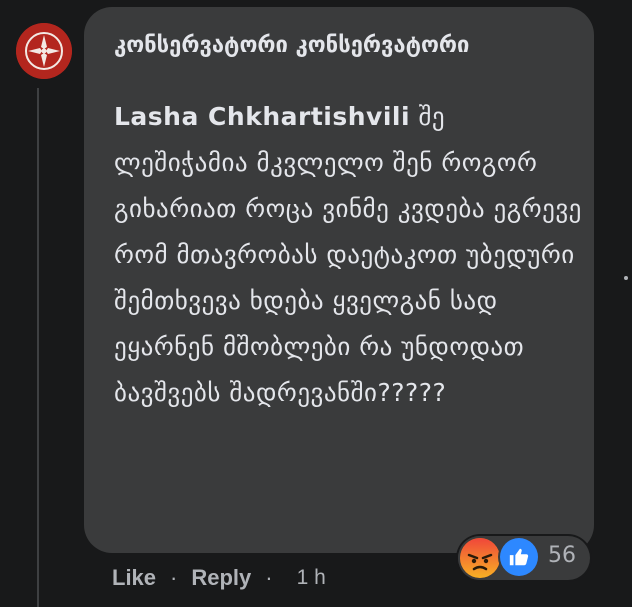 This screenshot has width=632, height=607. I want to click on cross-emblem-icon, so click(44, 51).